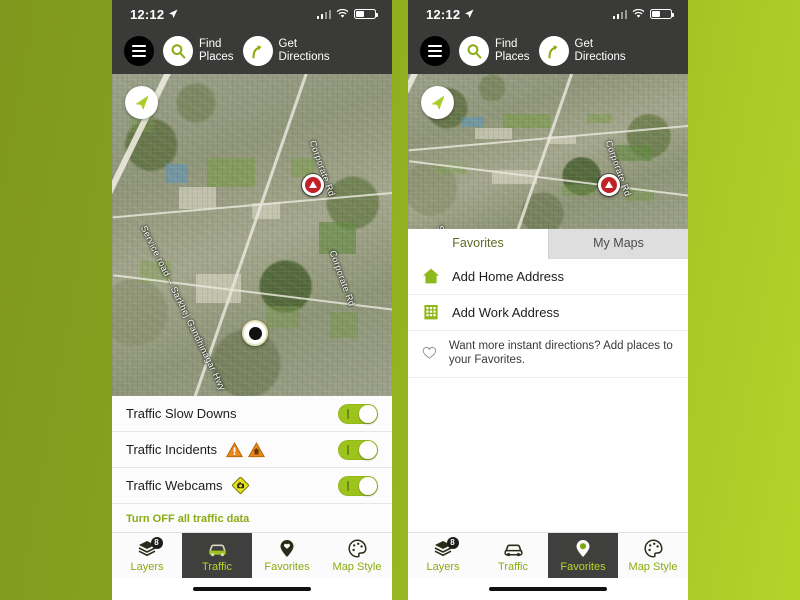  What do you see at coordinates (508, 276) in the screenshot?
I see `add-home-address-label: Add Home Address` at bounding box center [508, 276].